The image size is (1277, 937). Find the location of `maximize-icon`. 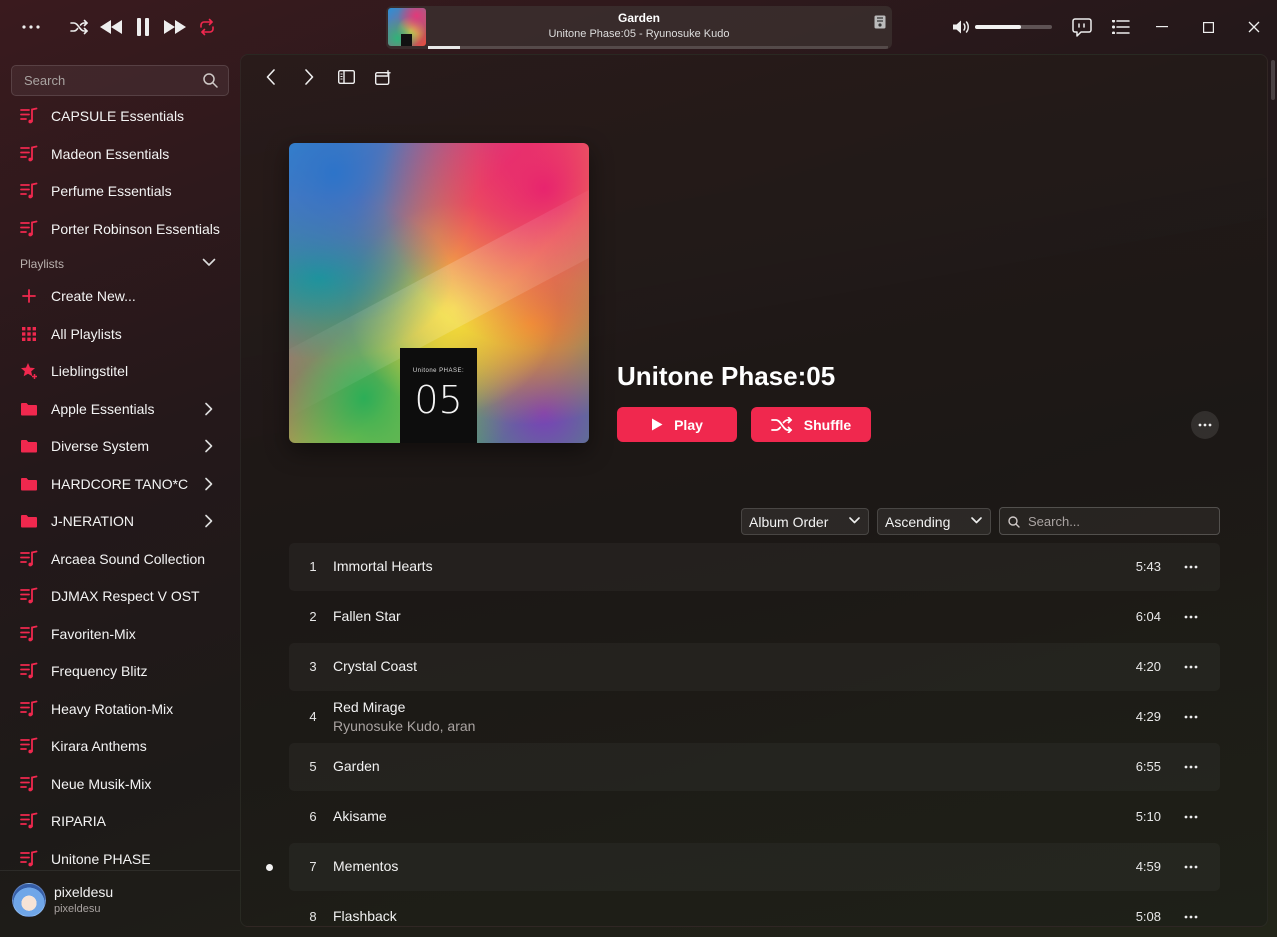

maximize-icon is located at coordinates (1208, 27).